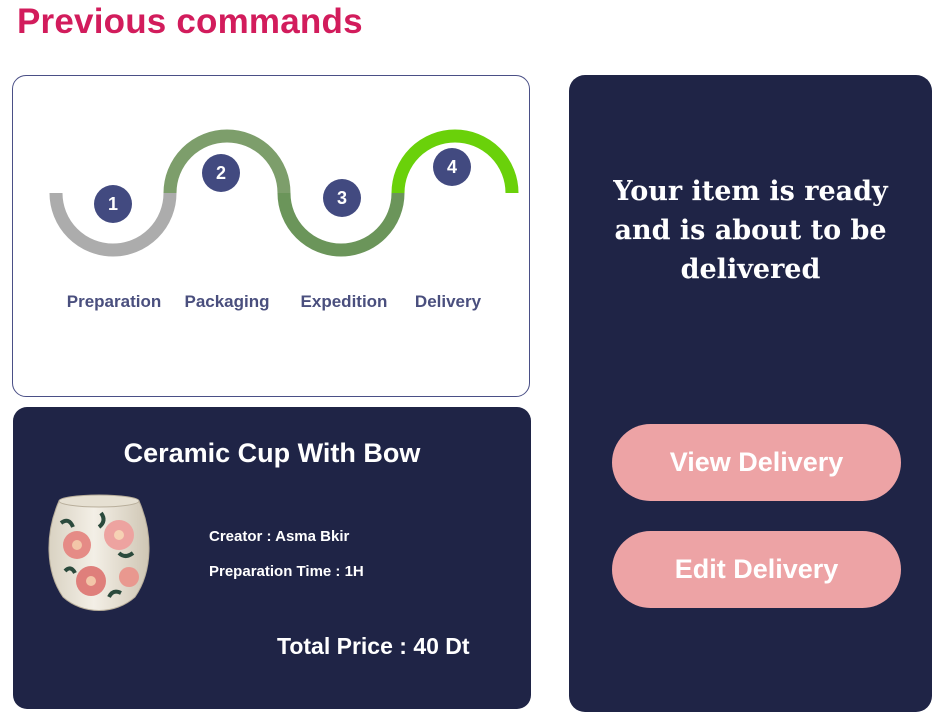 This screenshot has height=717, width=950. Describe the element at coordinates (272, 453) in the screenshot. I see `product-name: Ceramic Cup With Bow` at that location.